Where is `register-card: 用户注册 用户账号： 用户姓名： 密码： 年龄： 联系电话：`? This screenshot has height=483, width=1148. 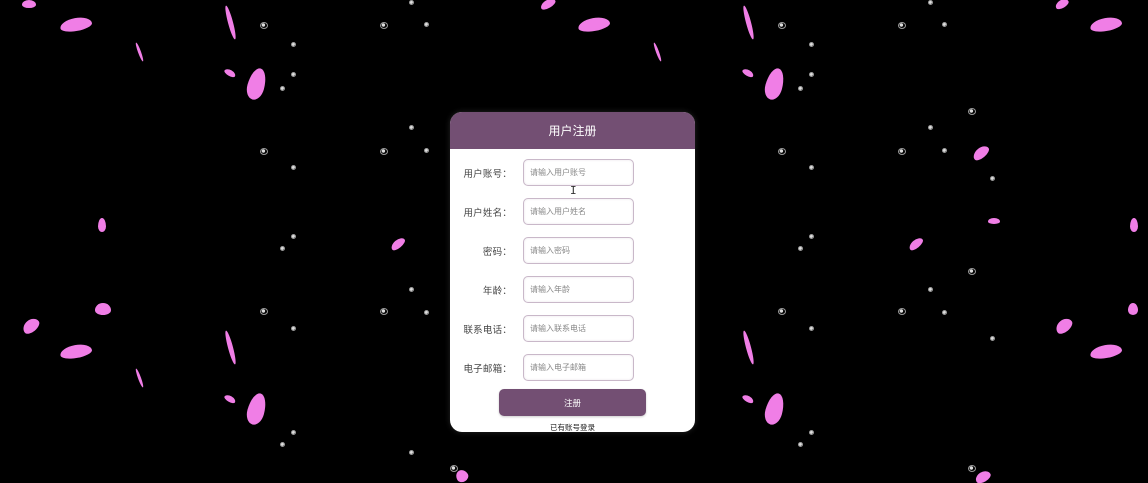
register-card: 用户注册 用户账号： 用户姓名： 密码： 年龄： 联系电话： is located at coordinates (572, 272).